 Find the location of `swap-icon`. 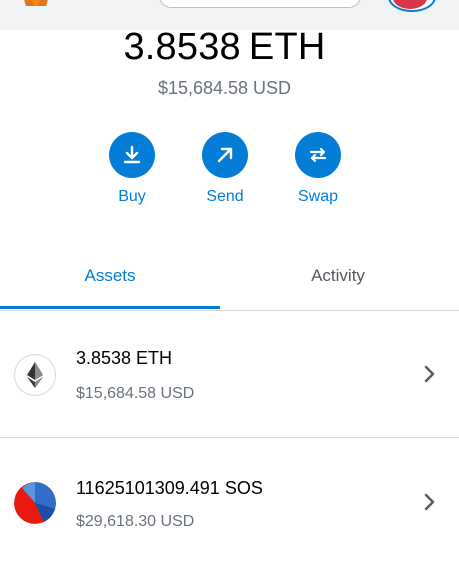

swap-icon is located at coordinates (318, 155).